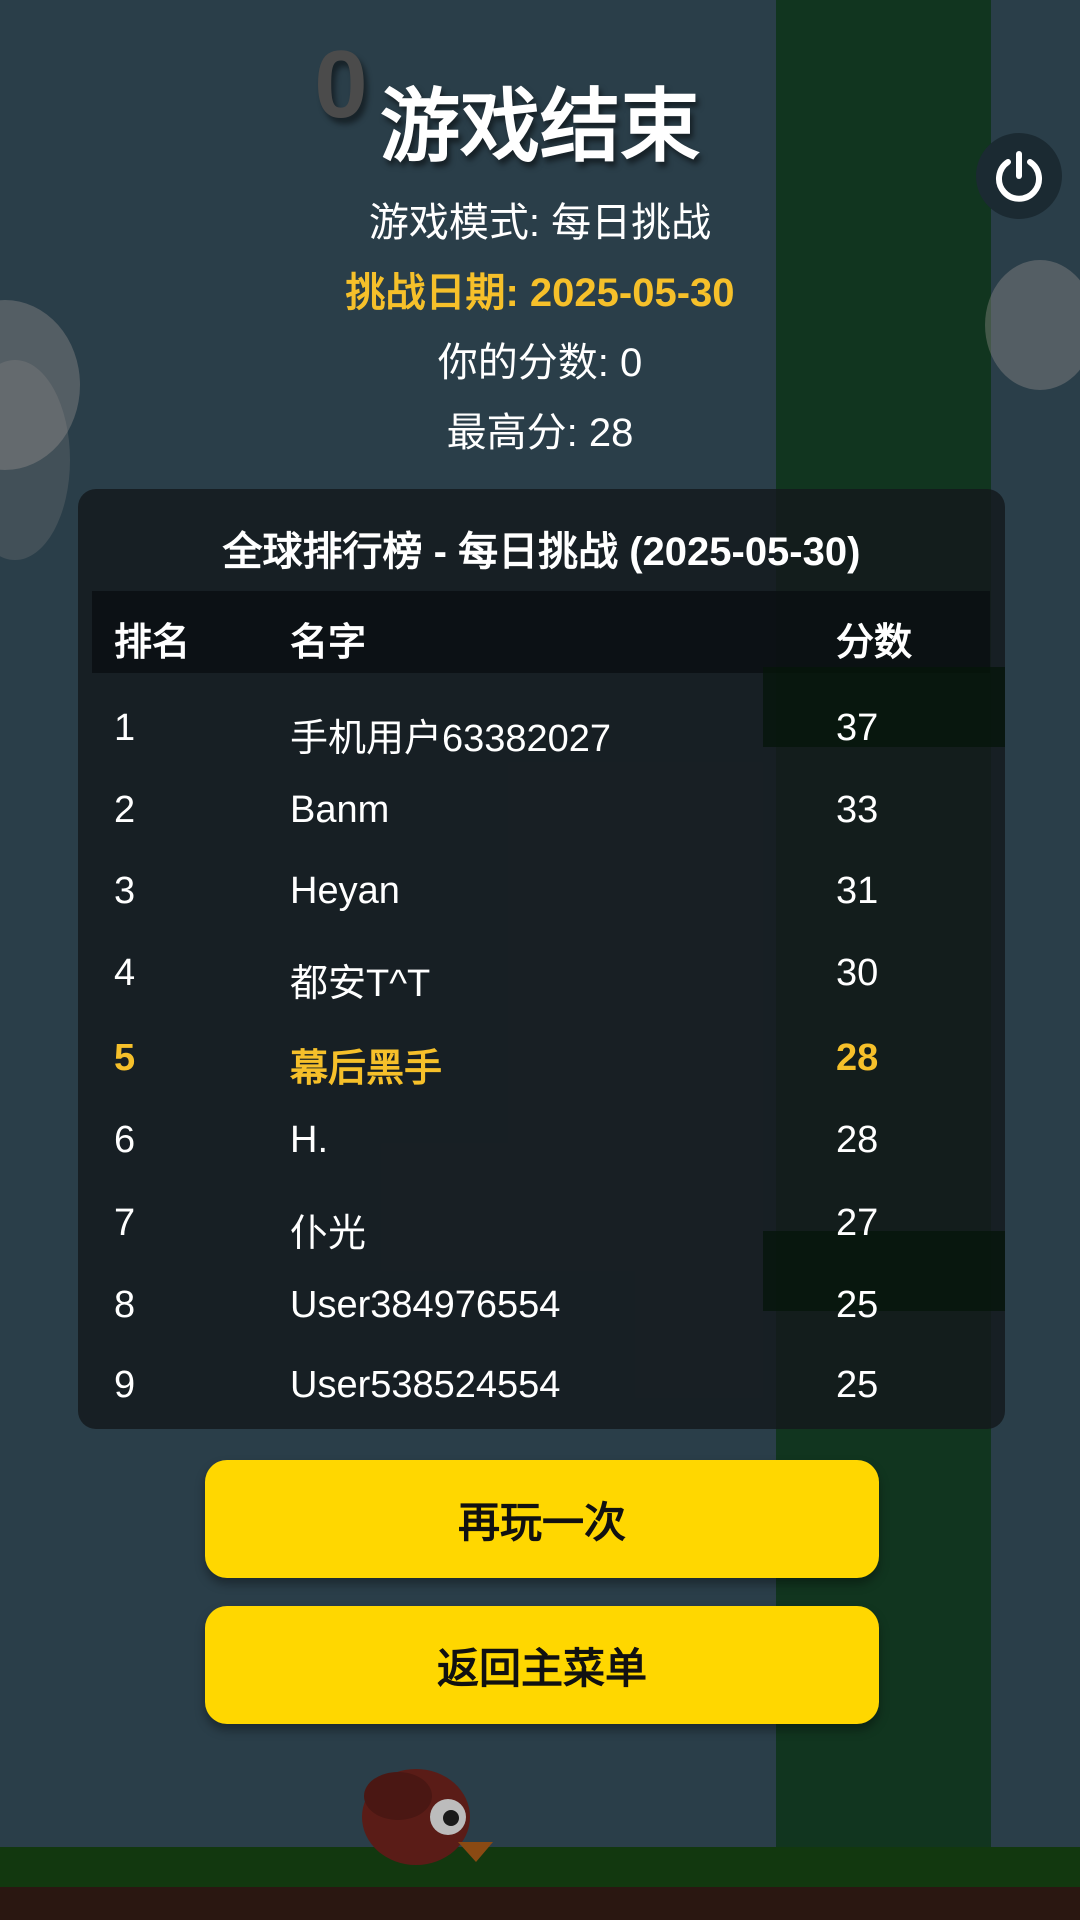 The width and height of the screenshot is (1080, 1920). Describe the element at coordinates (125, 1223) in the screenshot. I see `row-rank: 7` at that location.